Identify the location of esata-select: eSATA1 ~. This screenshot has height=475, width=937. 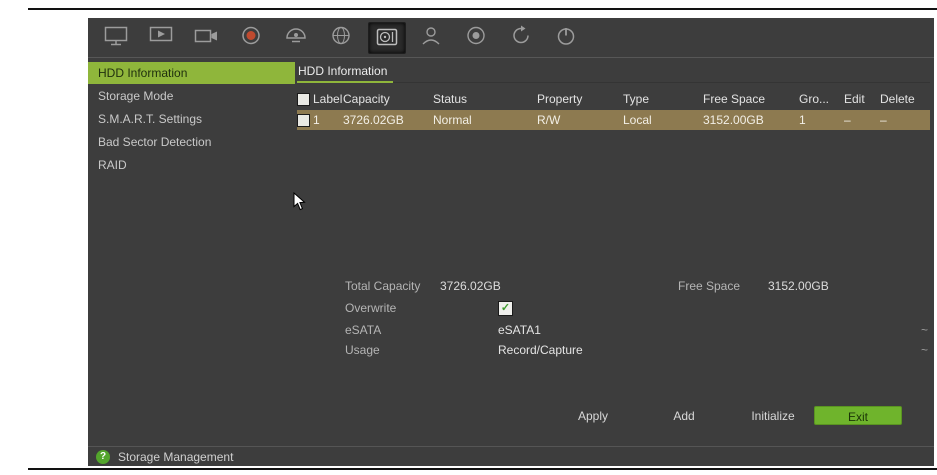
(714, 330).